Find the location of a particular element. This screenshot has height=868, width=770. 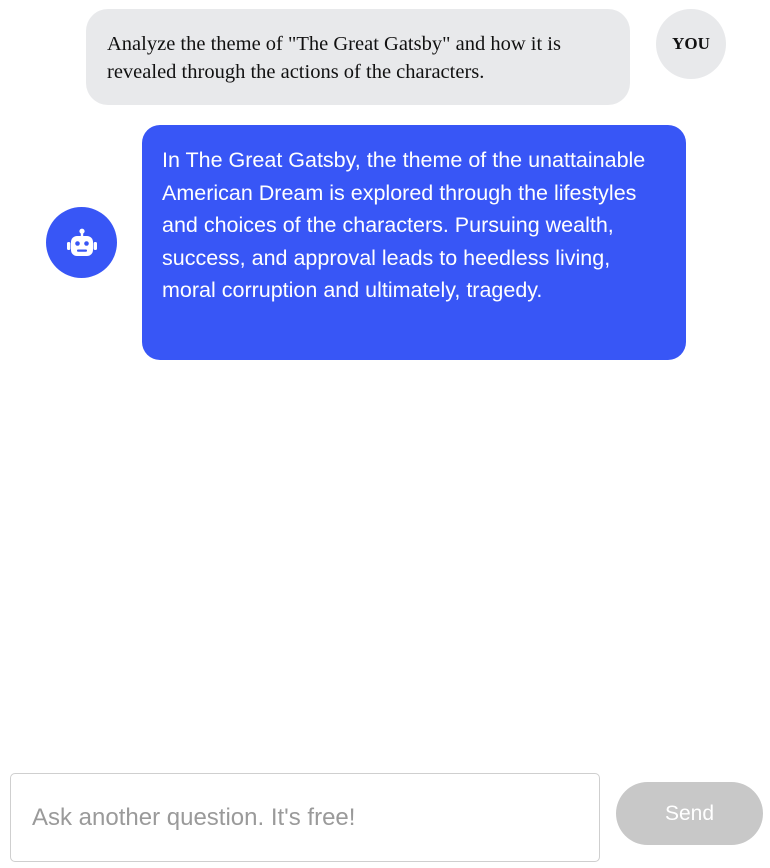

robot-icon is located at coordinates (81, 242).